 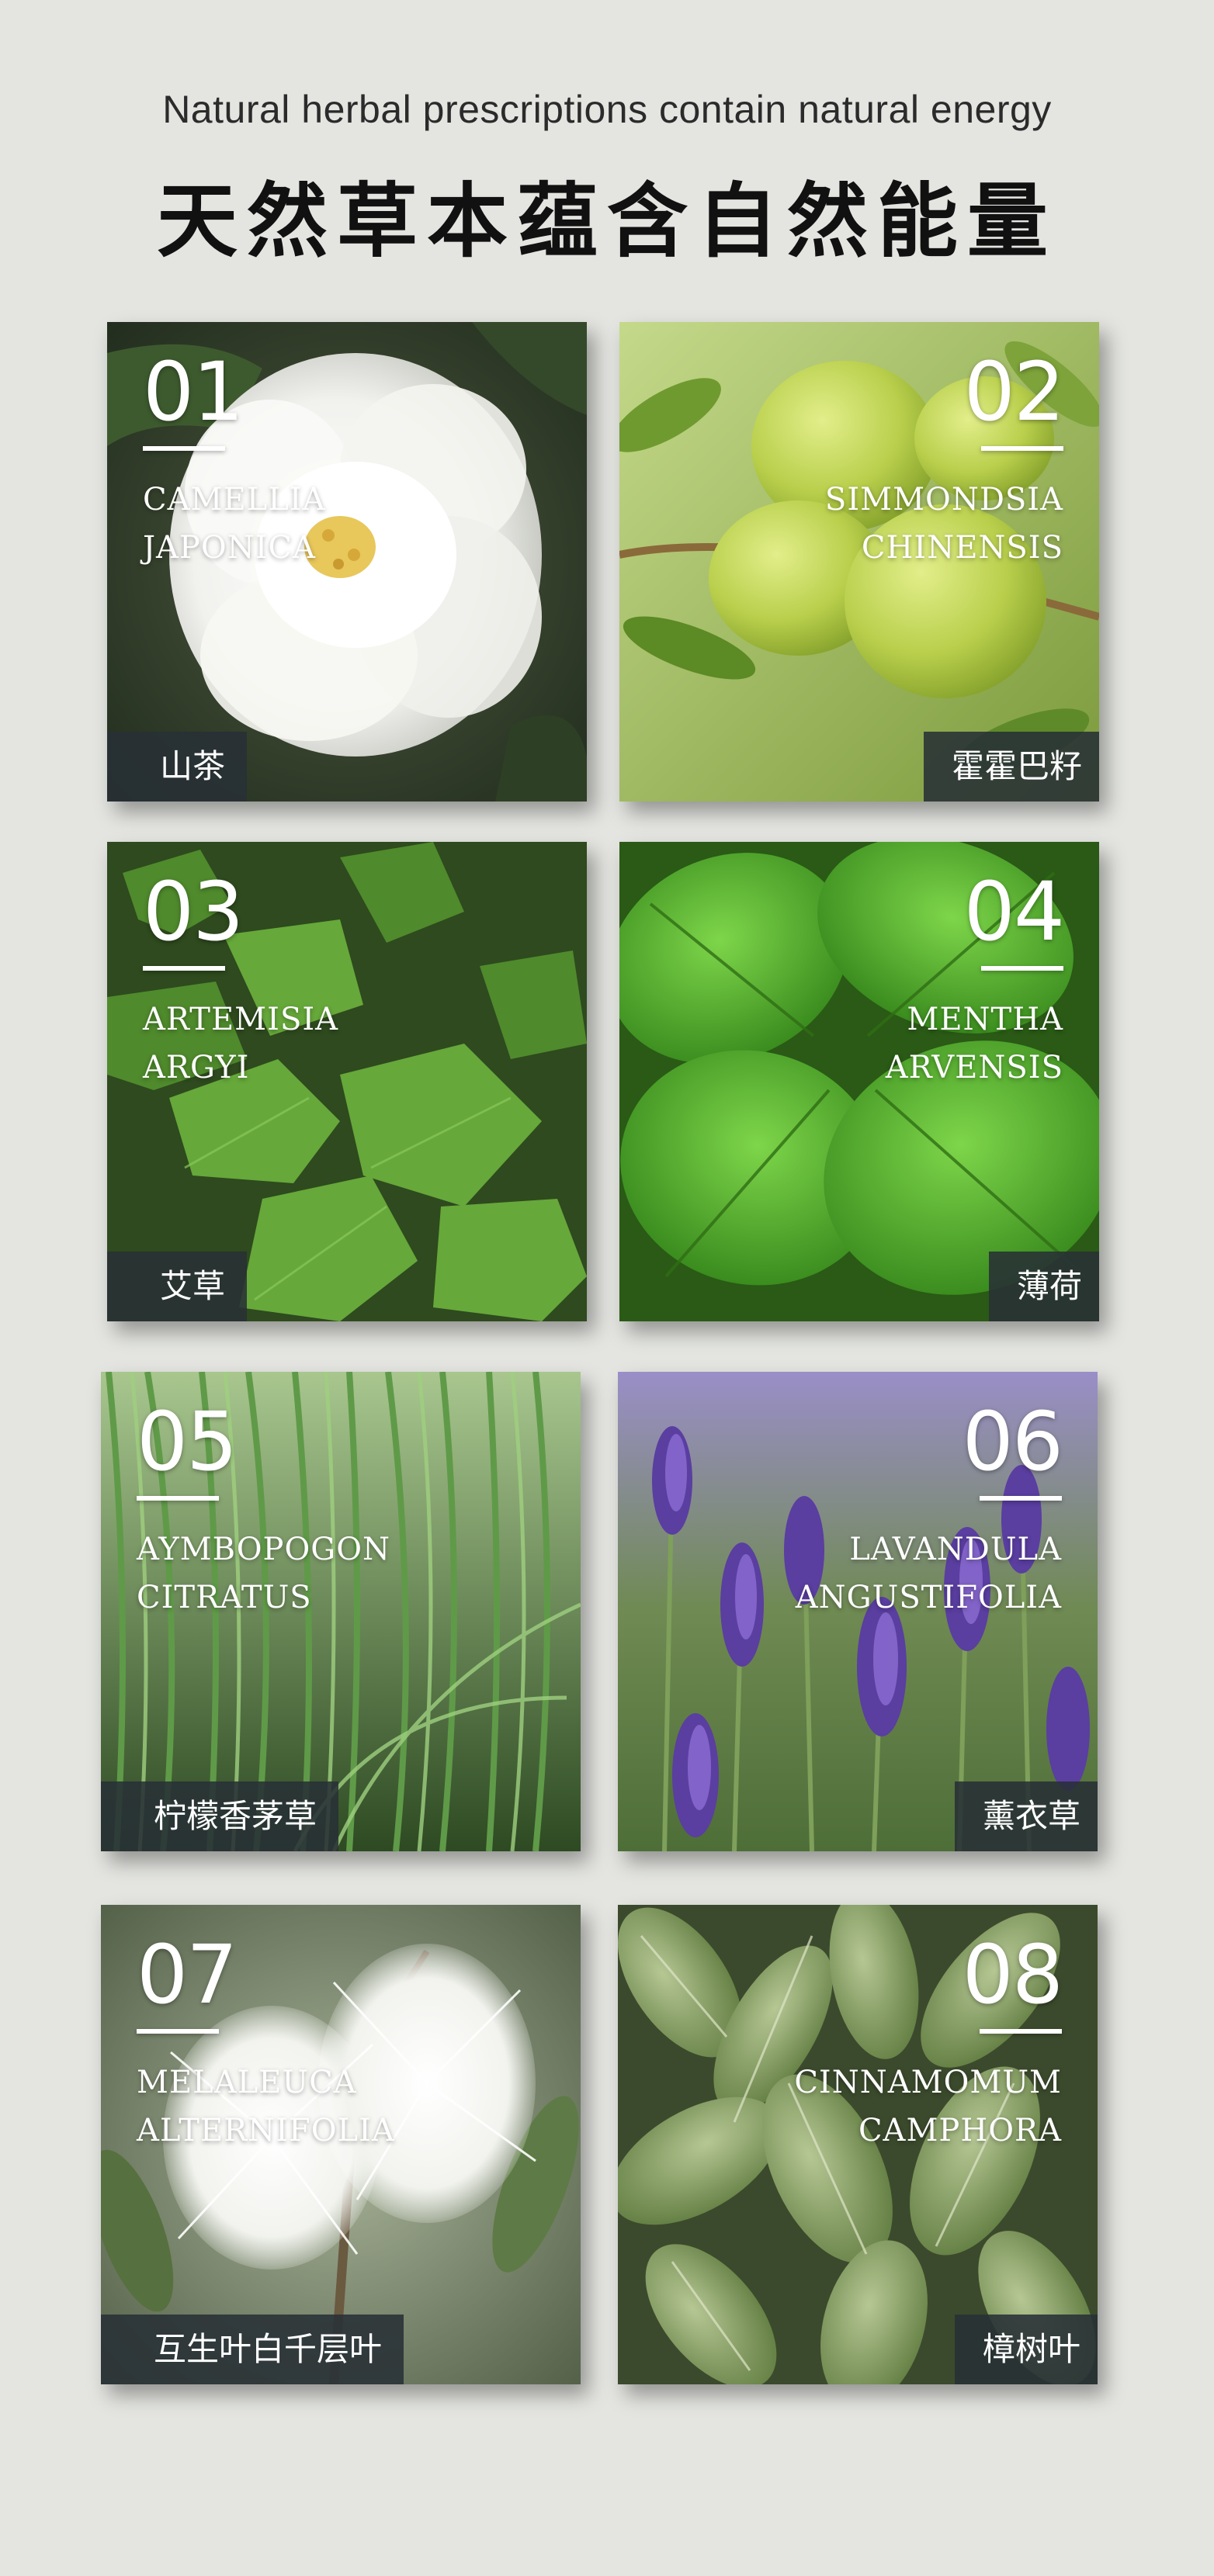 I want to click on latin-line-1: AYMBOPOGON, so click(x=264, y=1549).